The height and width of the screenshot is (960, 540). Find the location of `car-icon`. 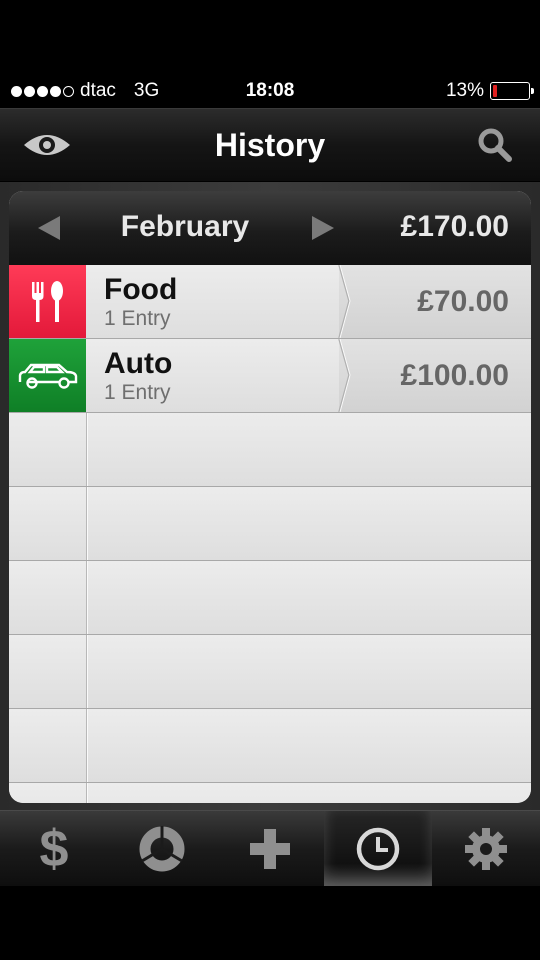

car-icon is located at coordinates (47, 376).